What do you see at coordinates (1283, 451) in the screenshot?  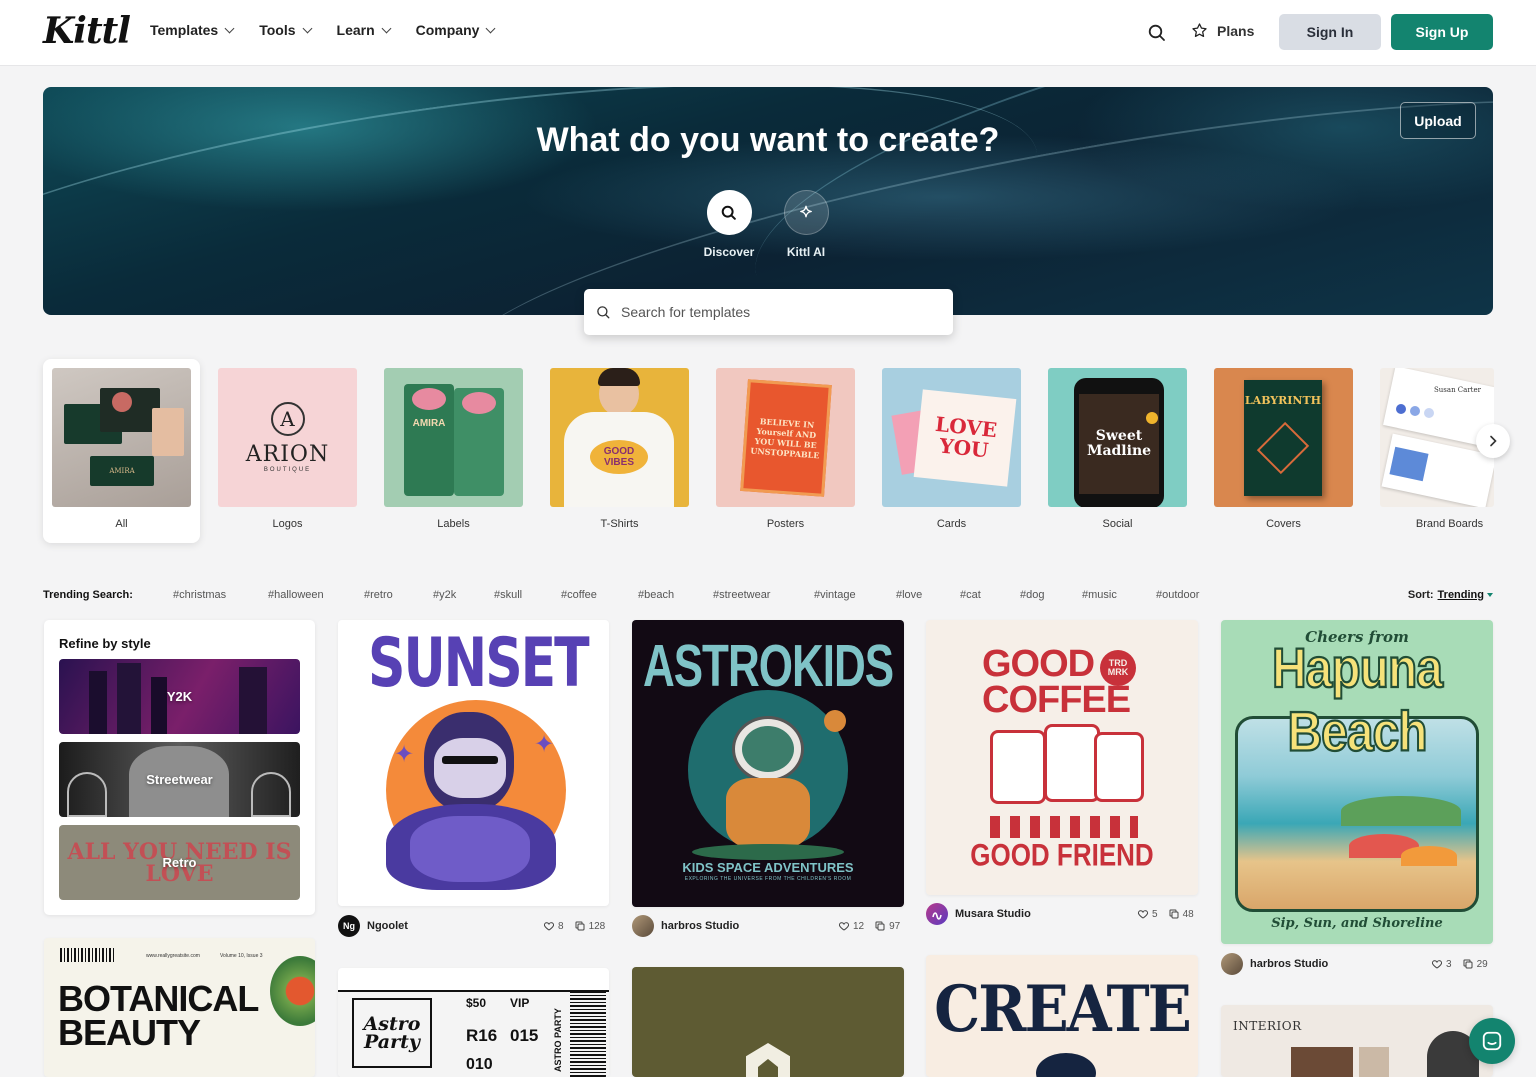 I see `category-covers: LABYRINTH Covers` at bounding box center [1283, 451].